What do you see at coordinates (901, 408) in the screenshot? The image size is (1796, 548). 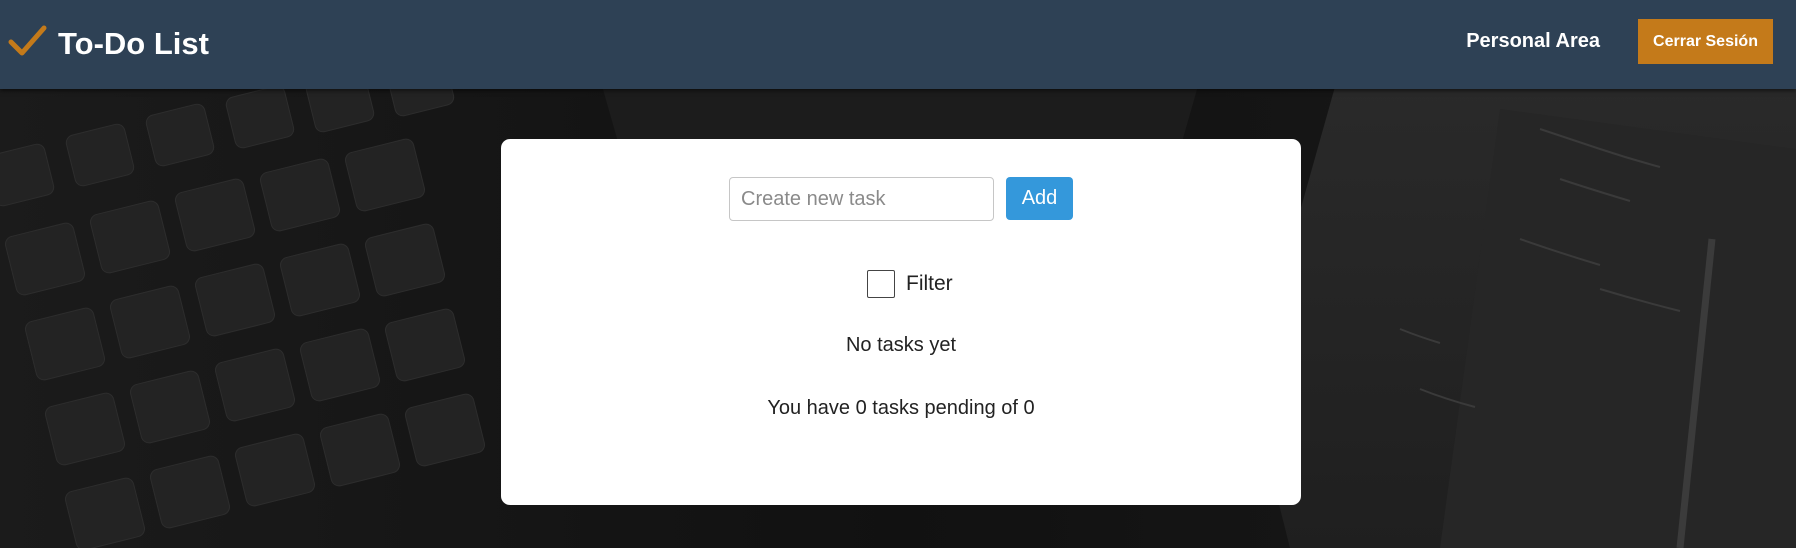 I see `pending-summary: You have 0 tasks pending of 0` at bounding box center [901, 408].